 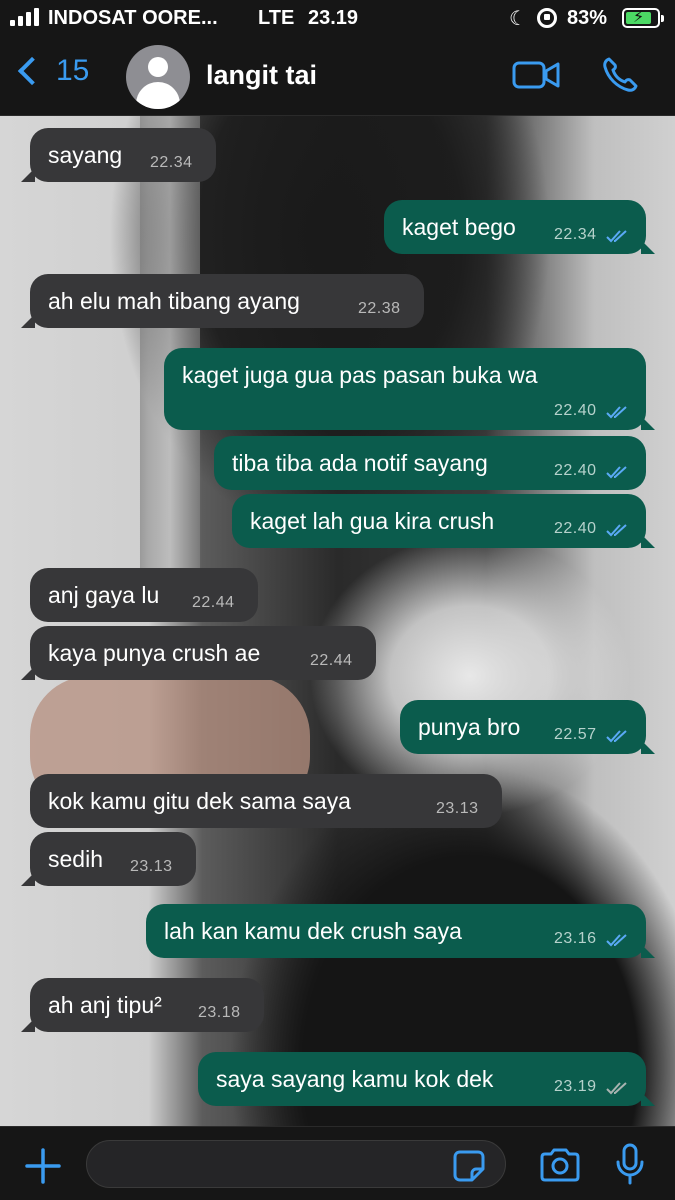 I want to click on message-bubble-incoming: anj gaya lu 22.44, so click(x=144, y=595).